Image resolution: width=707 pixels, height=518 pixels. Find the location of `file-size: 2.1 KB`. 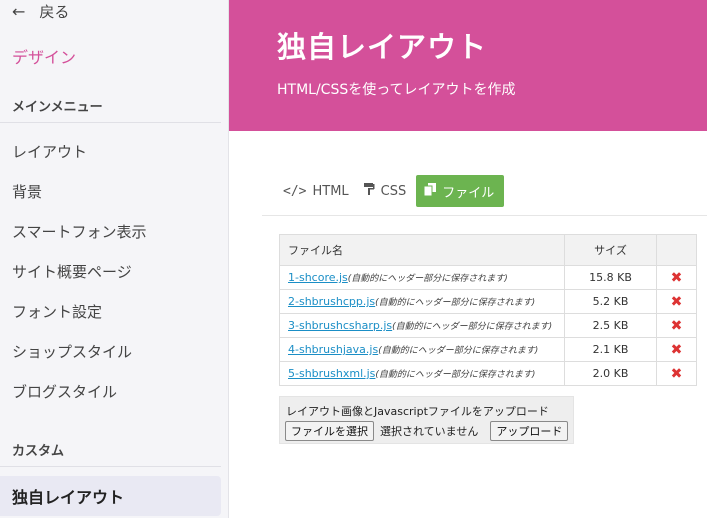

file-size: 2.1 KB is located at coordinates (610, 349).